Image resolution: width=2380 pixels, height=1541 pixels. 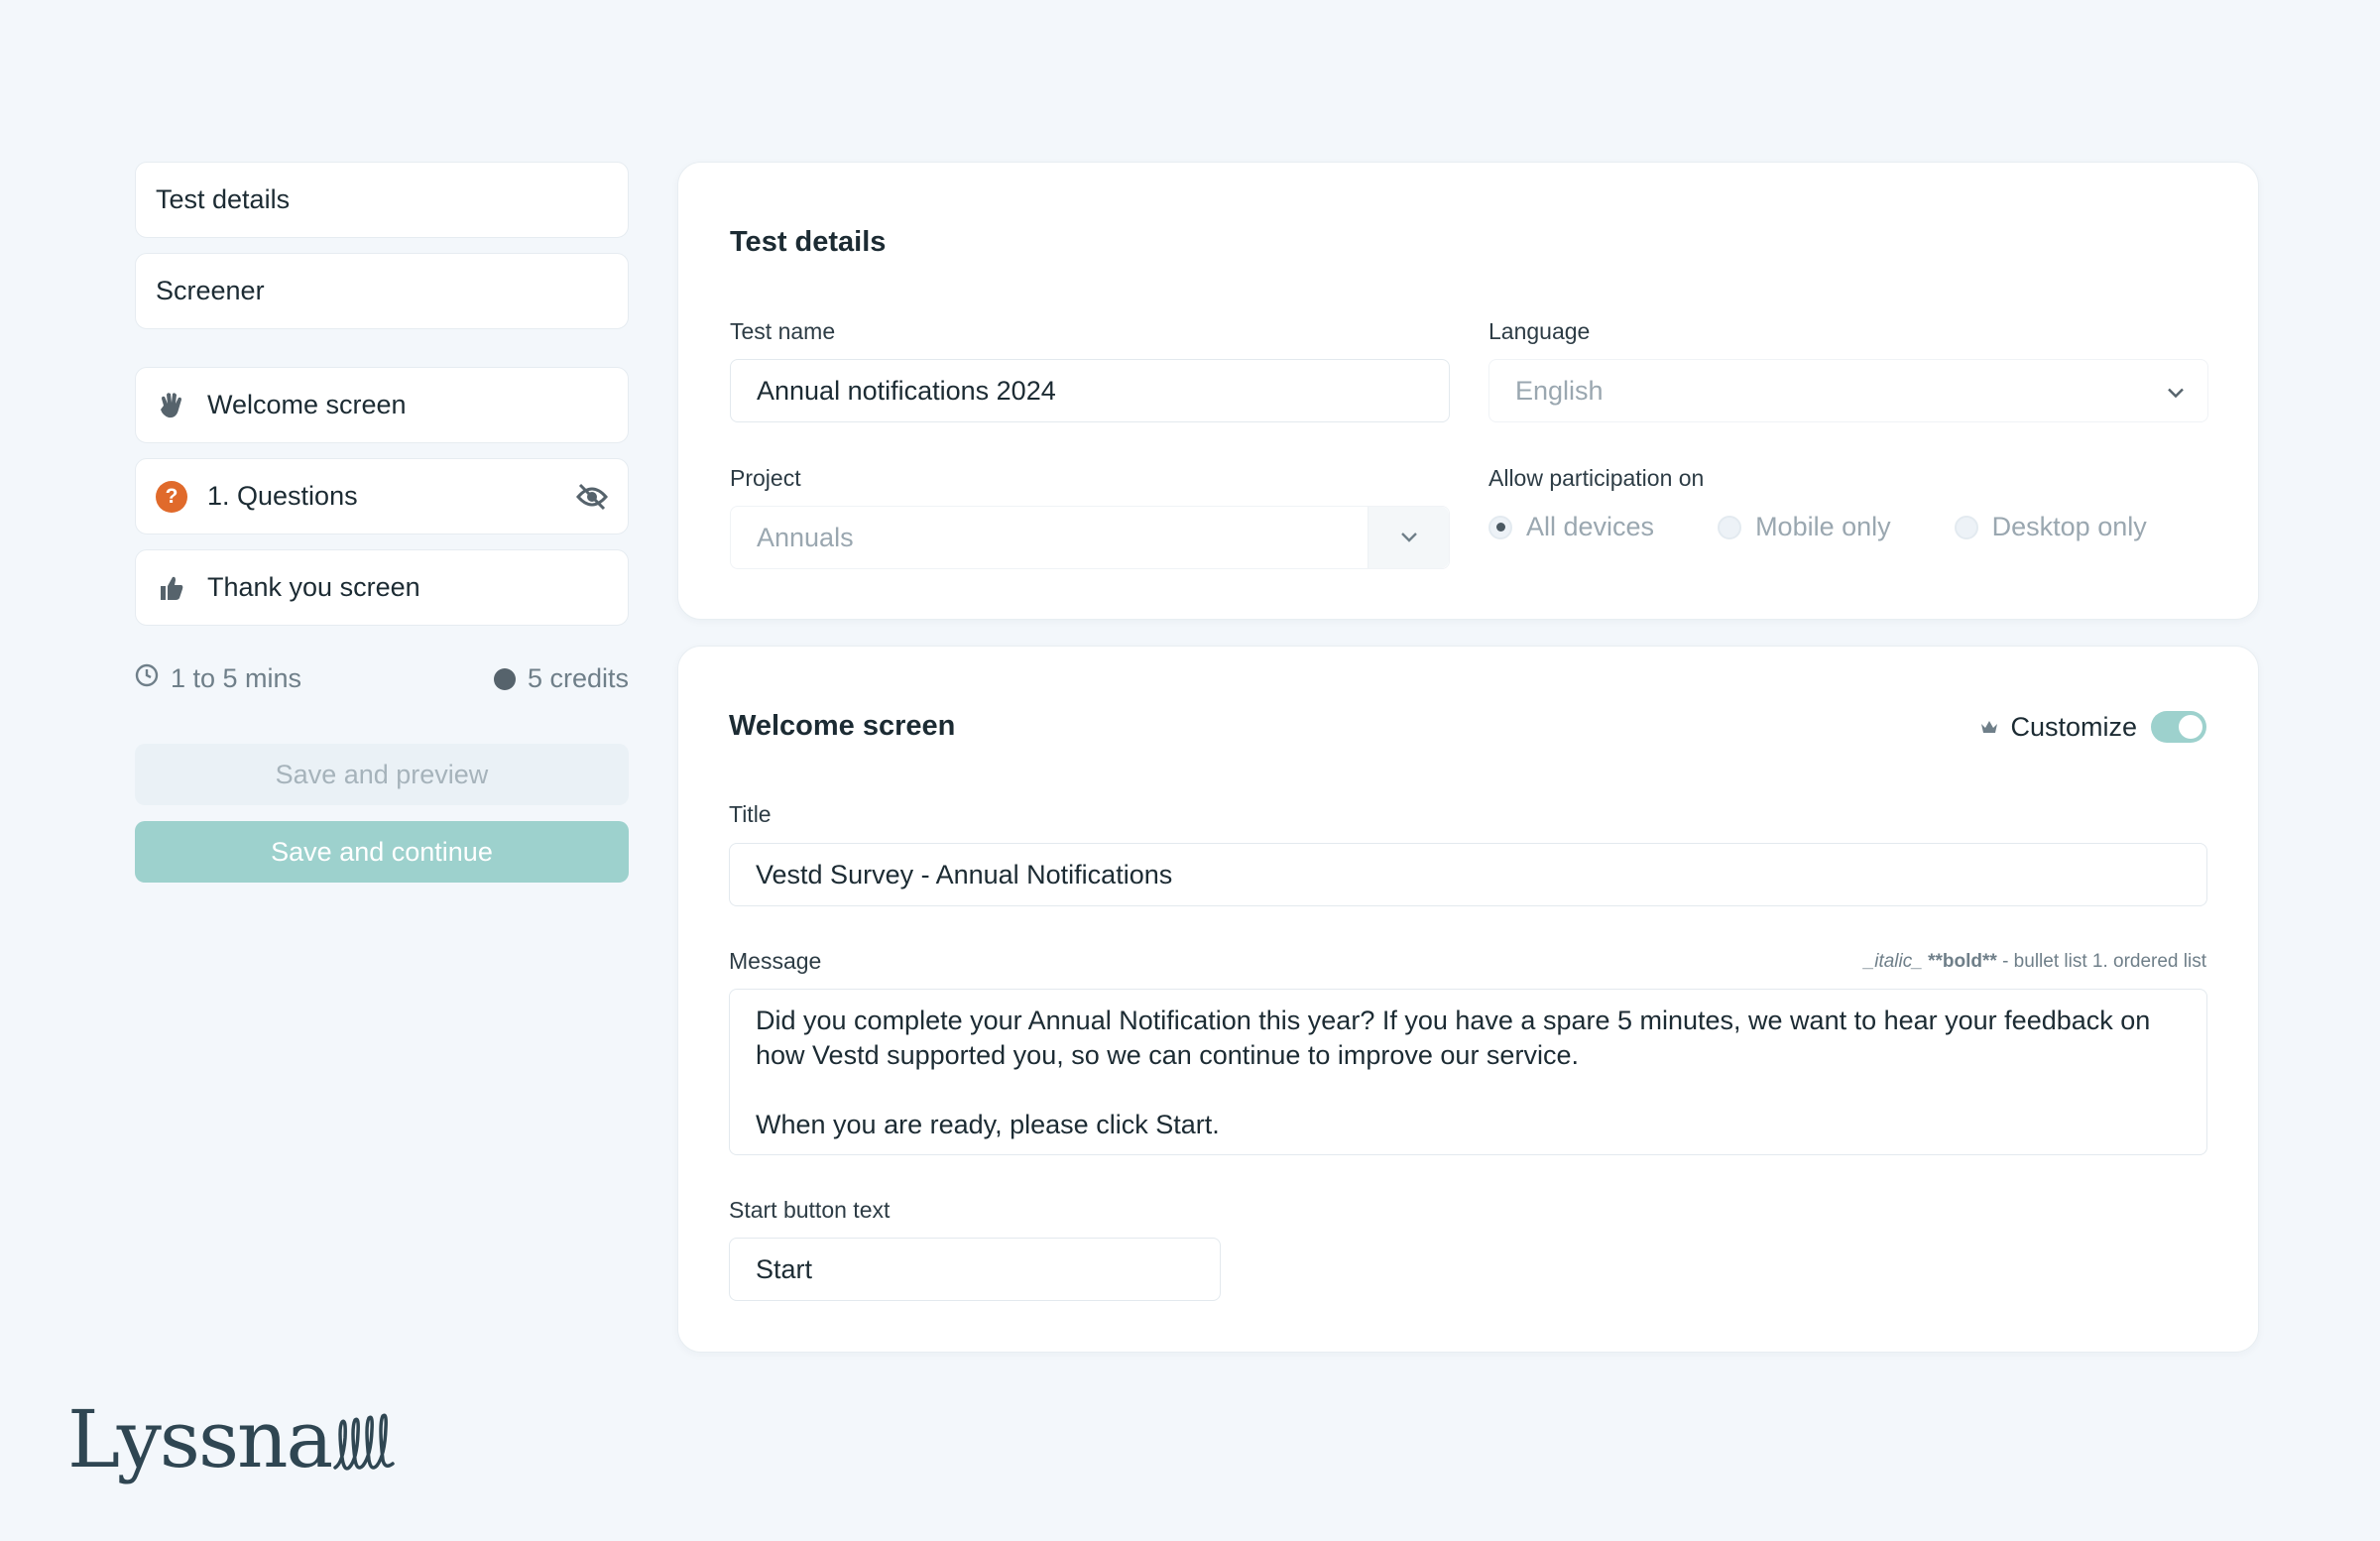 What do you see at coordinates (842, 726) in the screenshot?
I see `section-title: Welcome screen` at bounding box center [842, 726].